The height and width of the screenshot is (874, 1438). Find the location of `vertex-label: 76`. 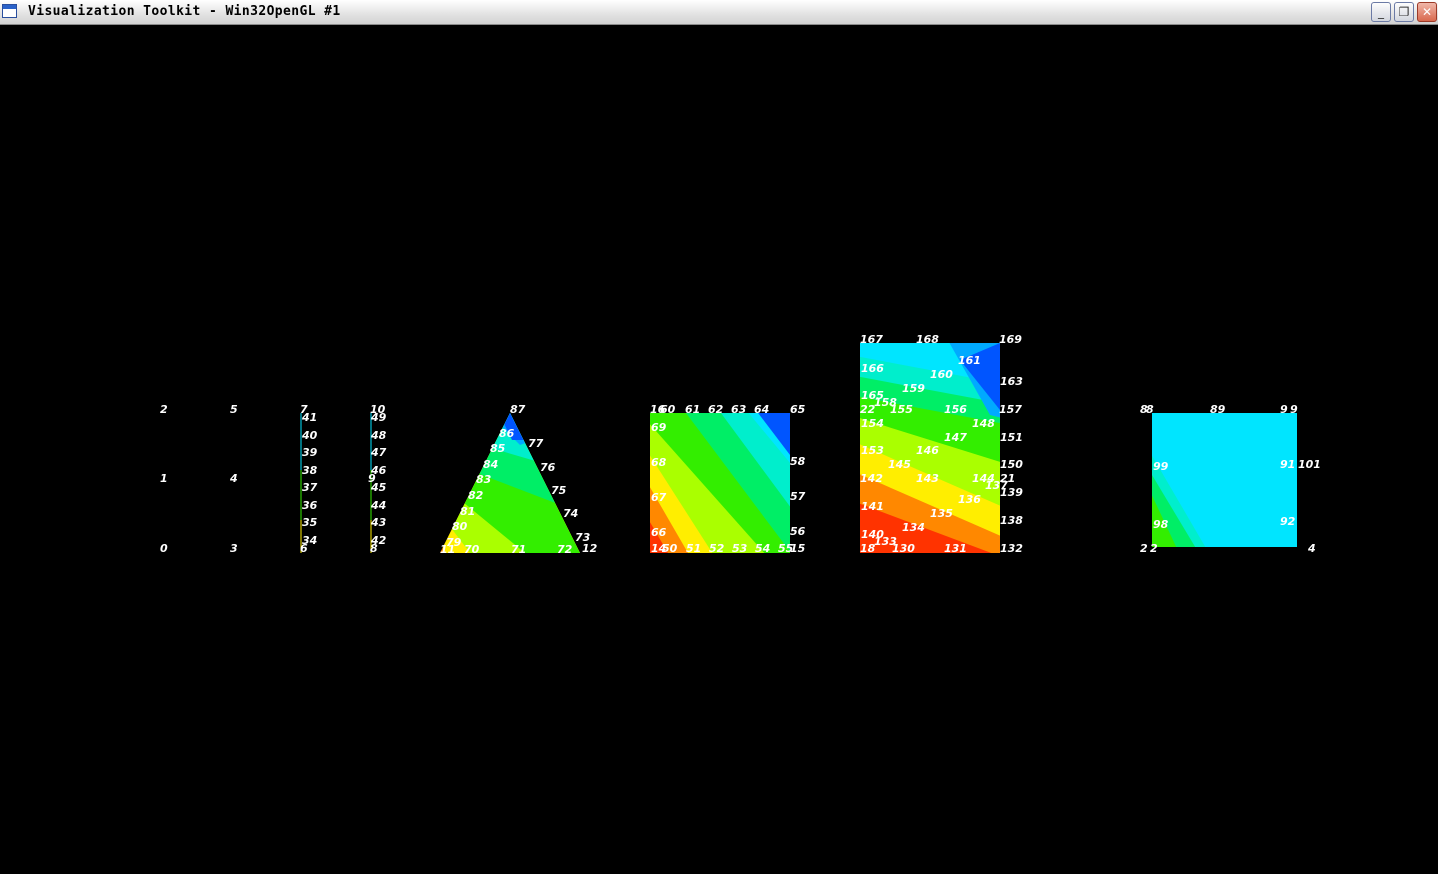

vertex-label: 76 is located at coordinates (548, 467).